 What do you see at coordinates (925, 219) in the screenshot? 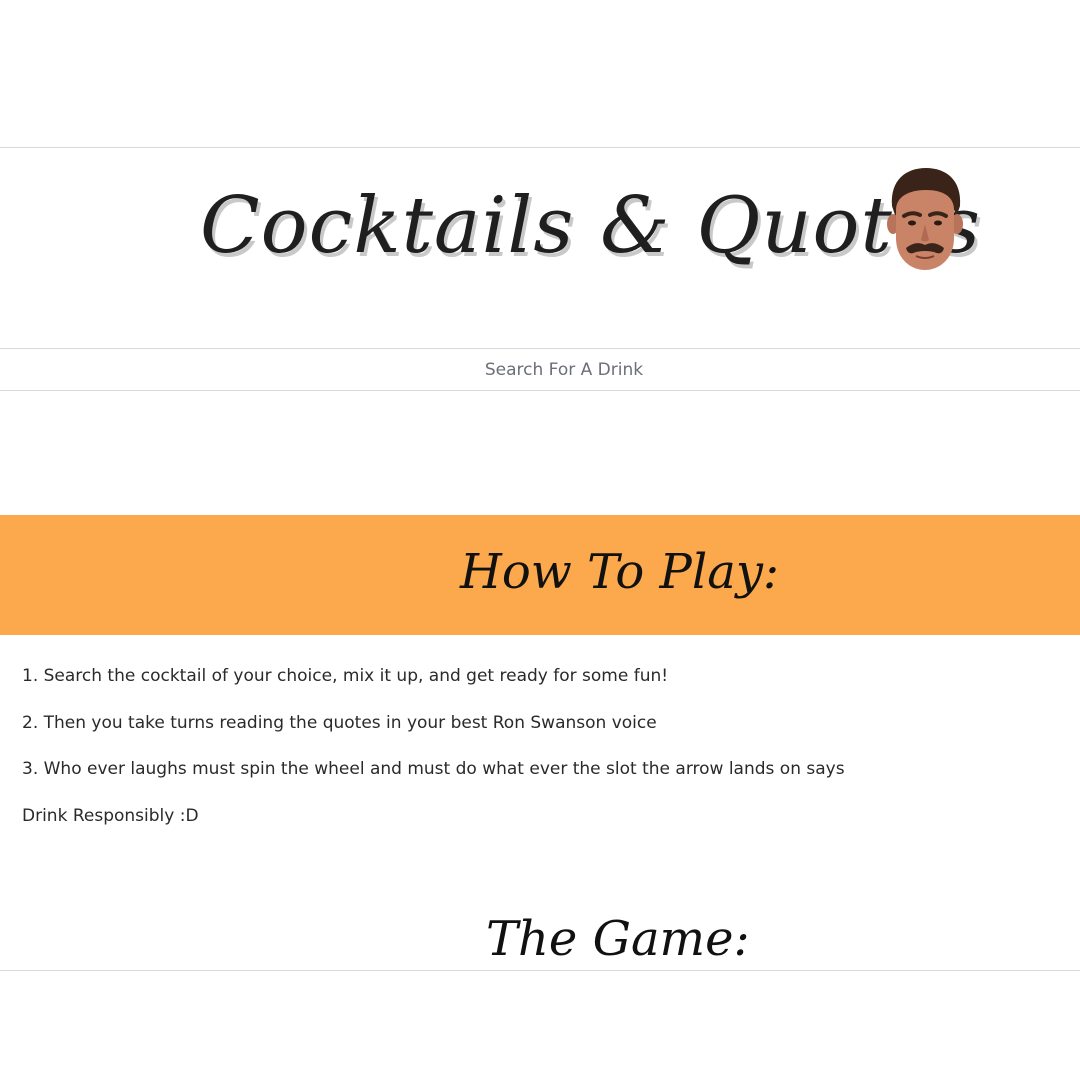
I see `ron-swanson-face-icon` at bounding box center [925, 219].